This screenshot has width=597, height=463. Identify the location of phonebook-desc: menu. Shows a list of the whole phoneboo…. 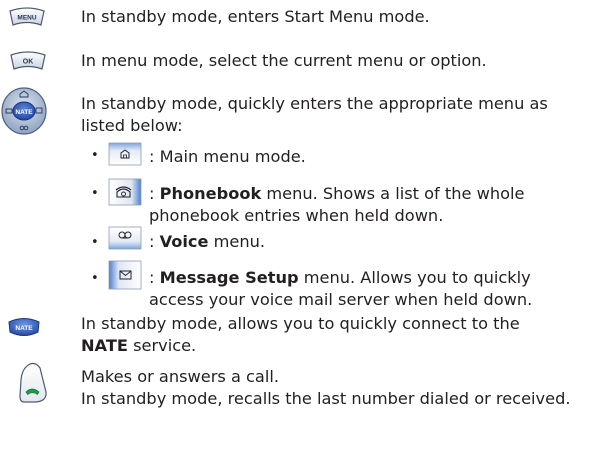
(337, 204).